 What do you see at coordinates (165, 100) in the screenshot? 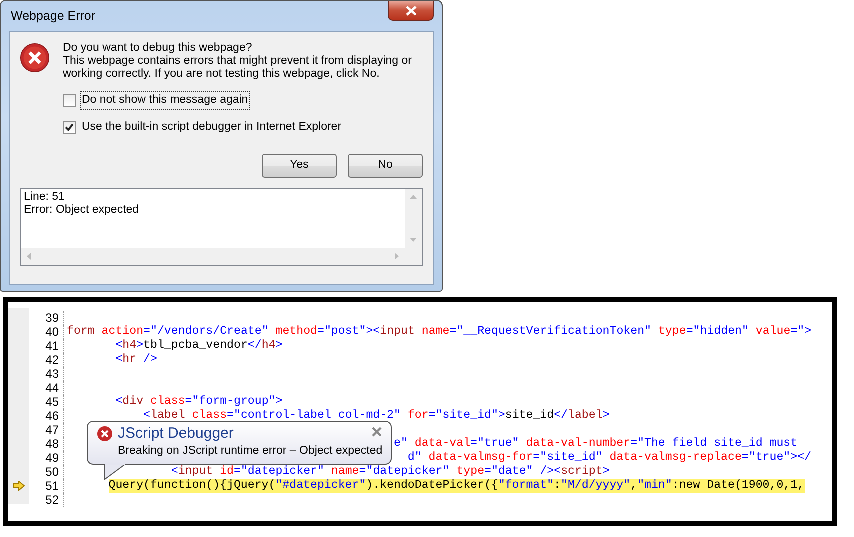
I see `checkbox-label: Do not show this message again` at bounding box center [165, 100].